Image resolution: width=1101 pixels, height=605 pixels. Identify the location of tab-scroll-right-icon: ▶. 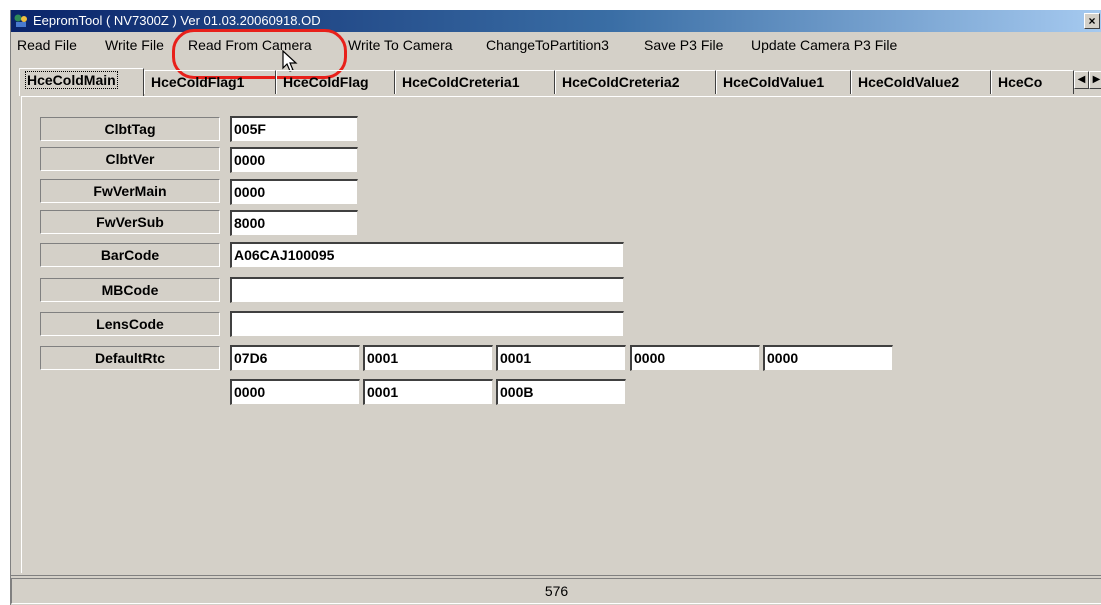
(1095, 80).